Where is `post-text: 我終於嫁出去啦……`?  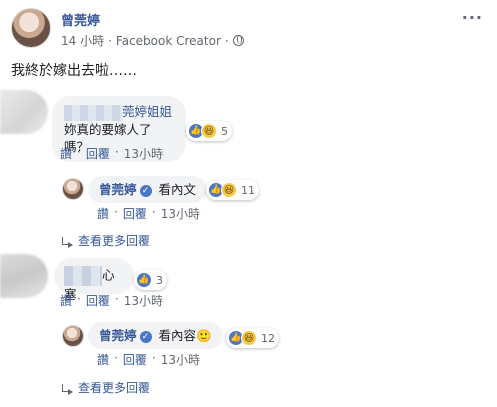
post-text: 我終於嫁出去啦…… is located at coordinates (74, 71).